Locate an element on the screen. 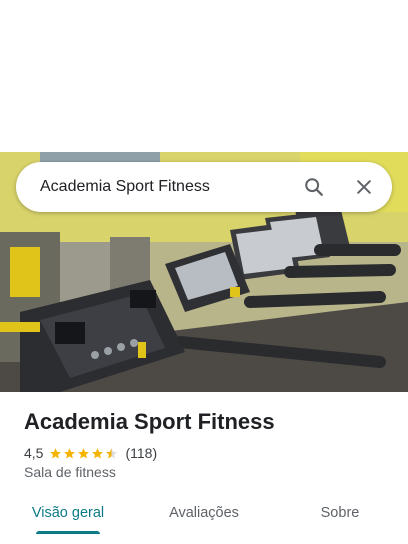 The image size is (408, 544). rating-row: 4,5 (118) is located at coordinates (209, 453).